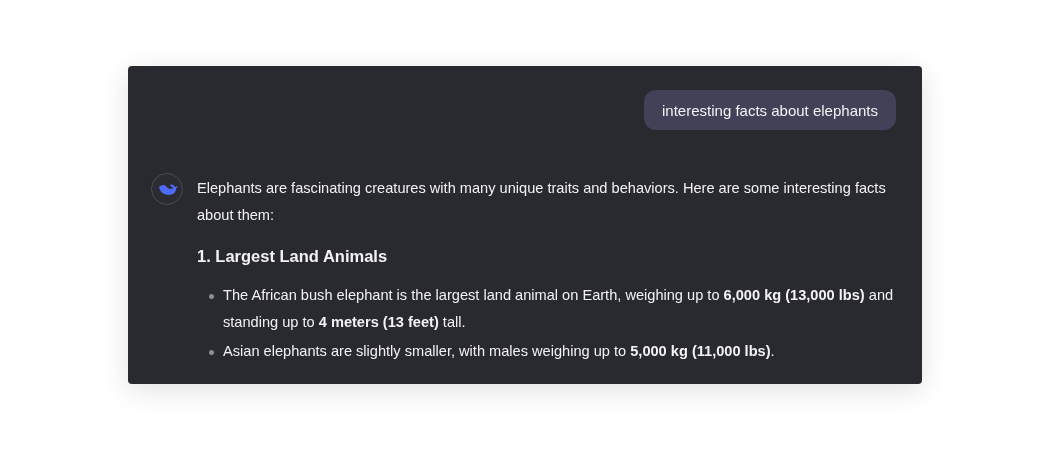  Describe the element at coordinates (499, 351) in the screenshot. I see `bullet-text: Asian elephants are slightly smaller, with males weighing up to 5,000 kg (11,000 lbs).` at that location.